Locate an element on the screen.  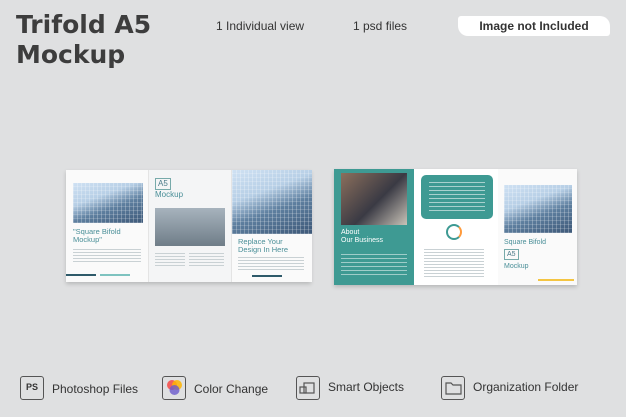
left-panel-2: A5 Mockup is located at coordinates (190, 226).